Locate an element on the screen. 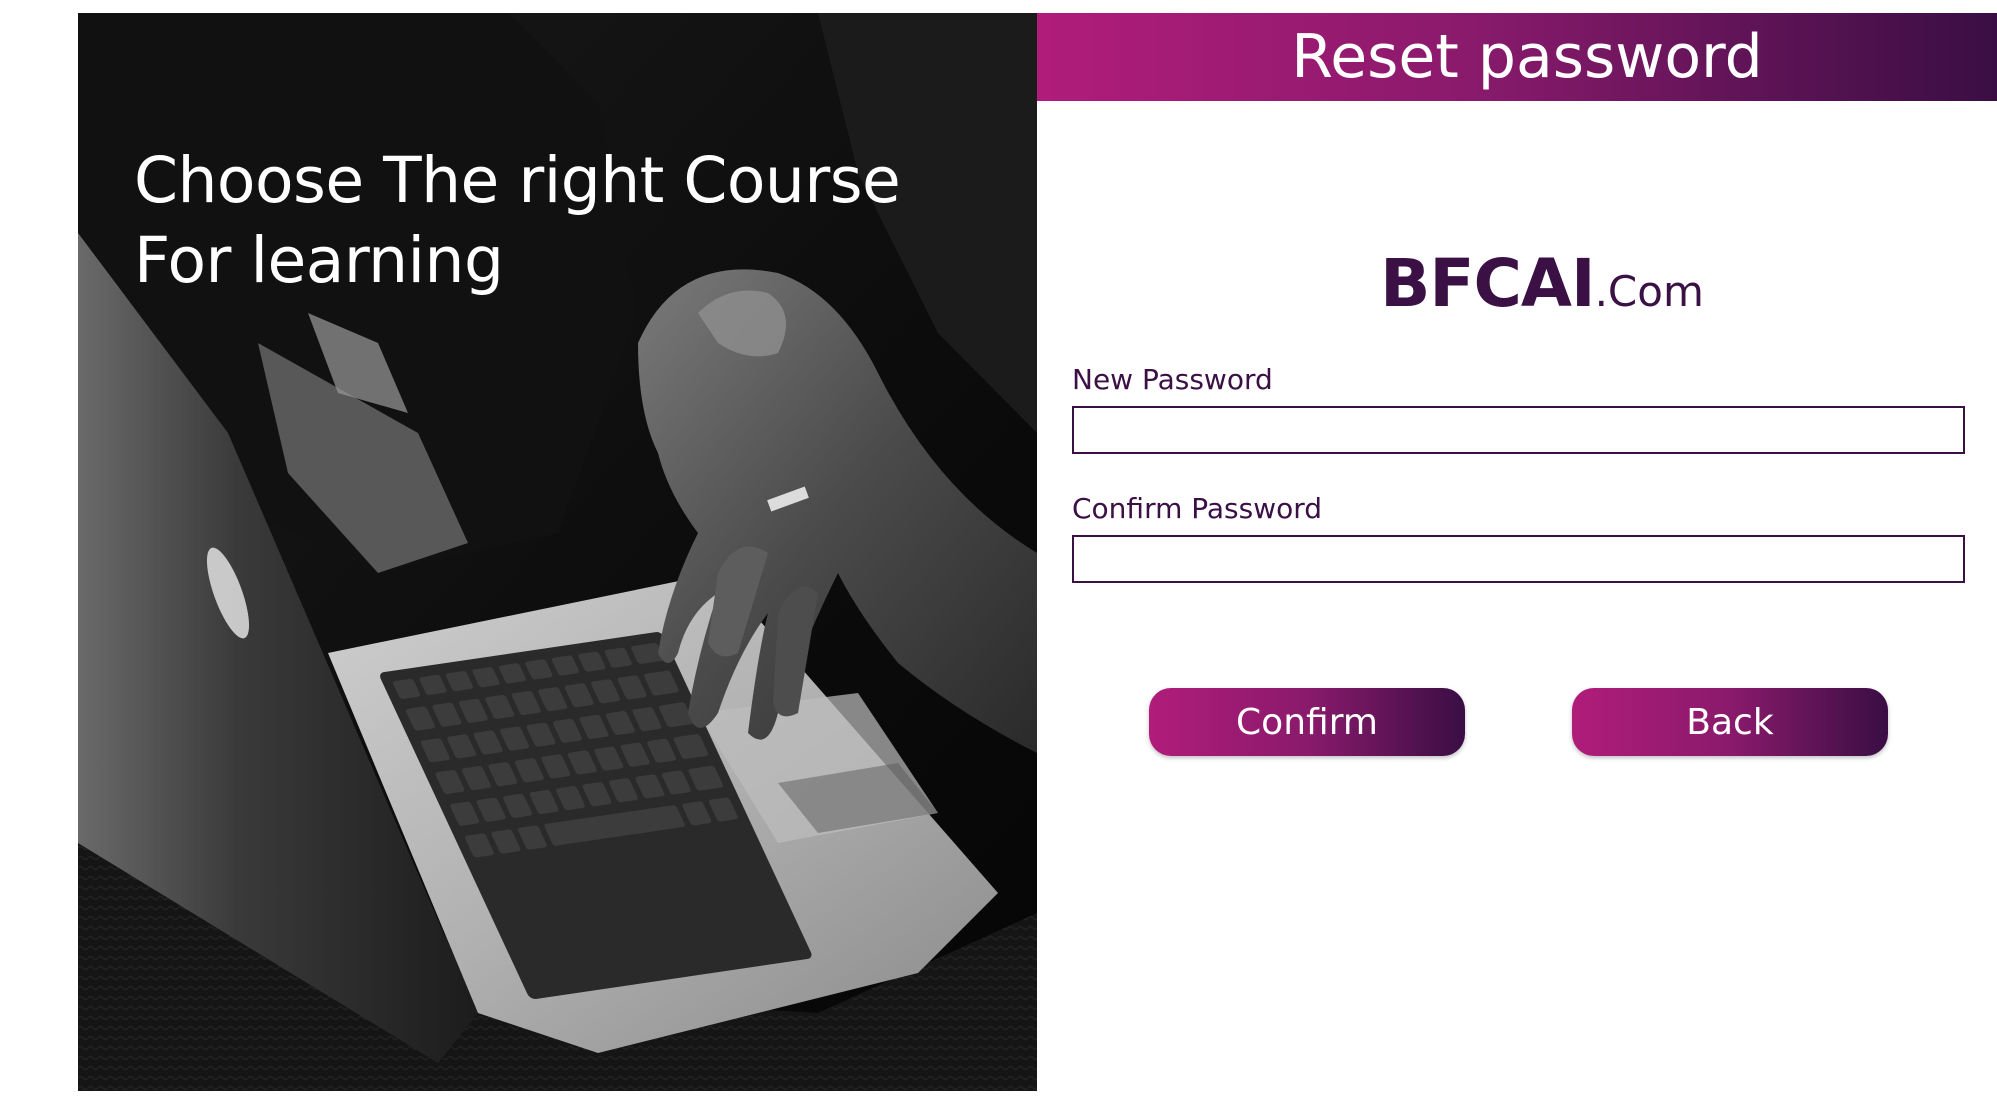  new-password-field is located at coordinates (1518, 430).